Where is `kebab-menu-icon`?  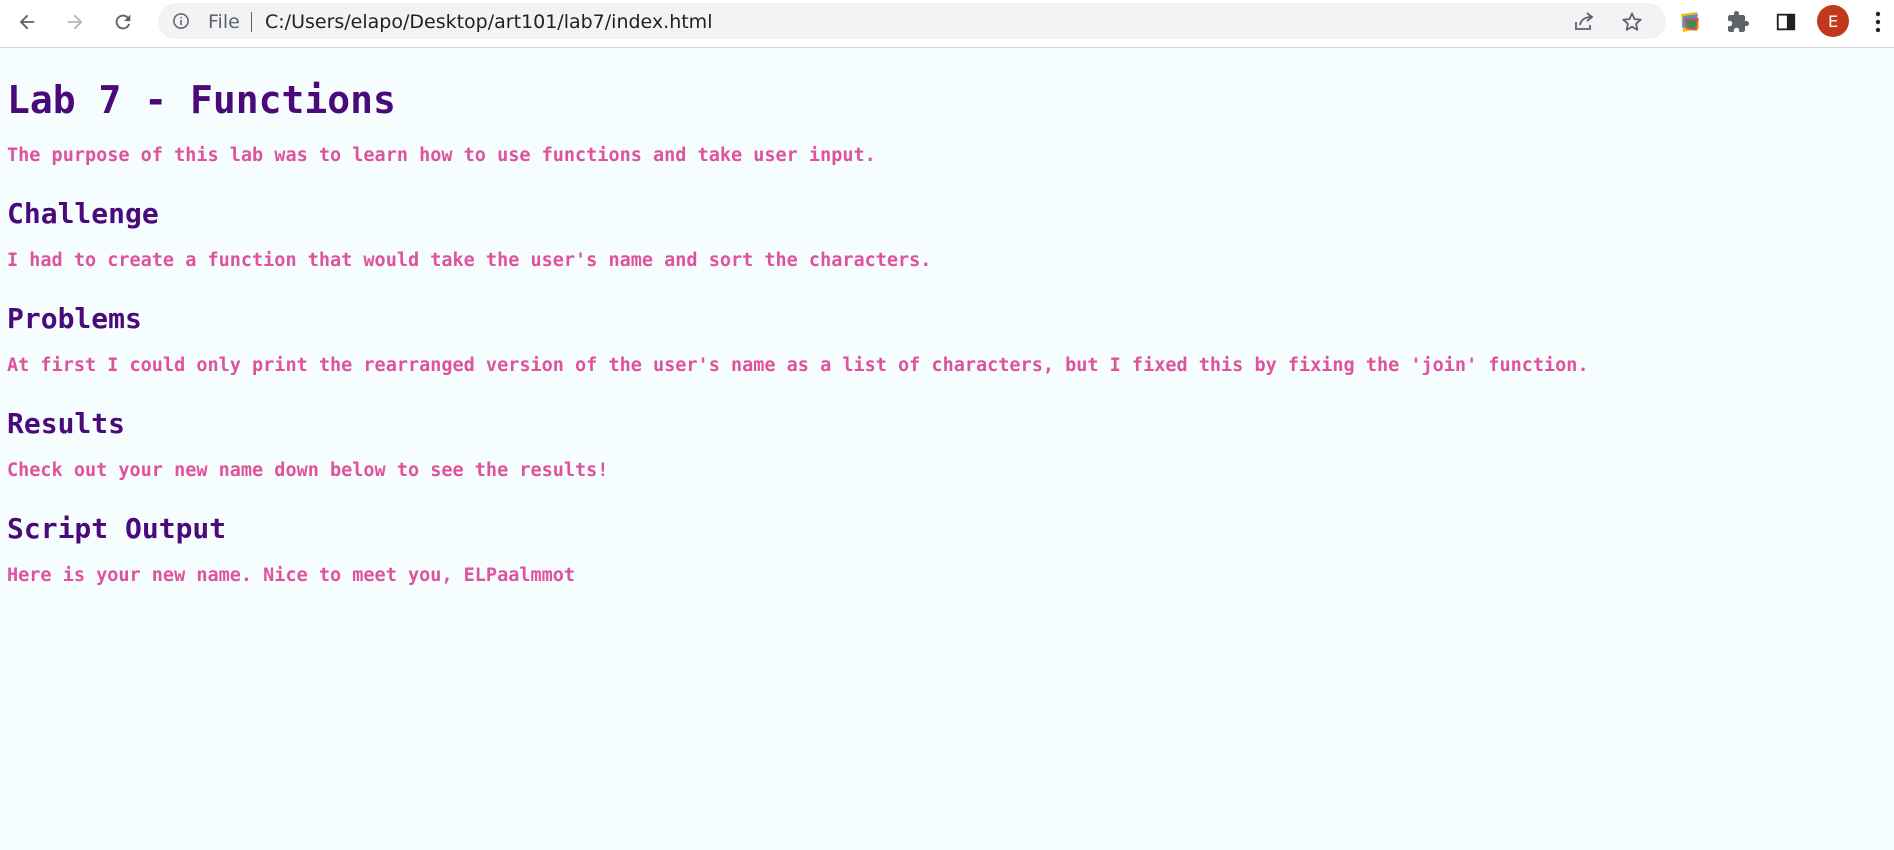 kebab-menu-icon is located at coordinates (1878, 22).